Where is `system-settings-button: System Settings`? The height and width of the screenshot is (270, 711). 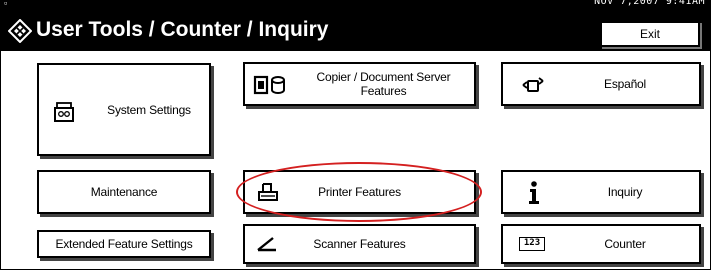 system-settings-button: System Settings is located at coordinates (124, 109).